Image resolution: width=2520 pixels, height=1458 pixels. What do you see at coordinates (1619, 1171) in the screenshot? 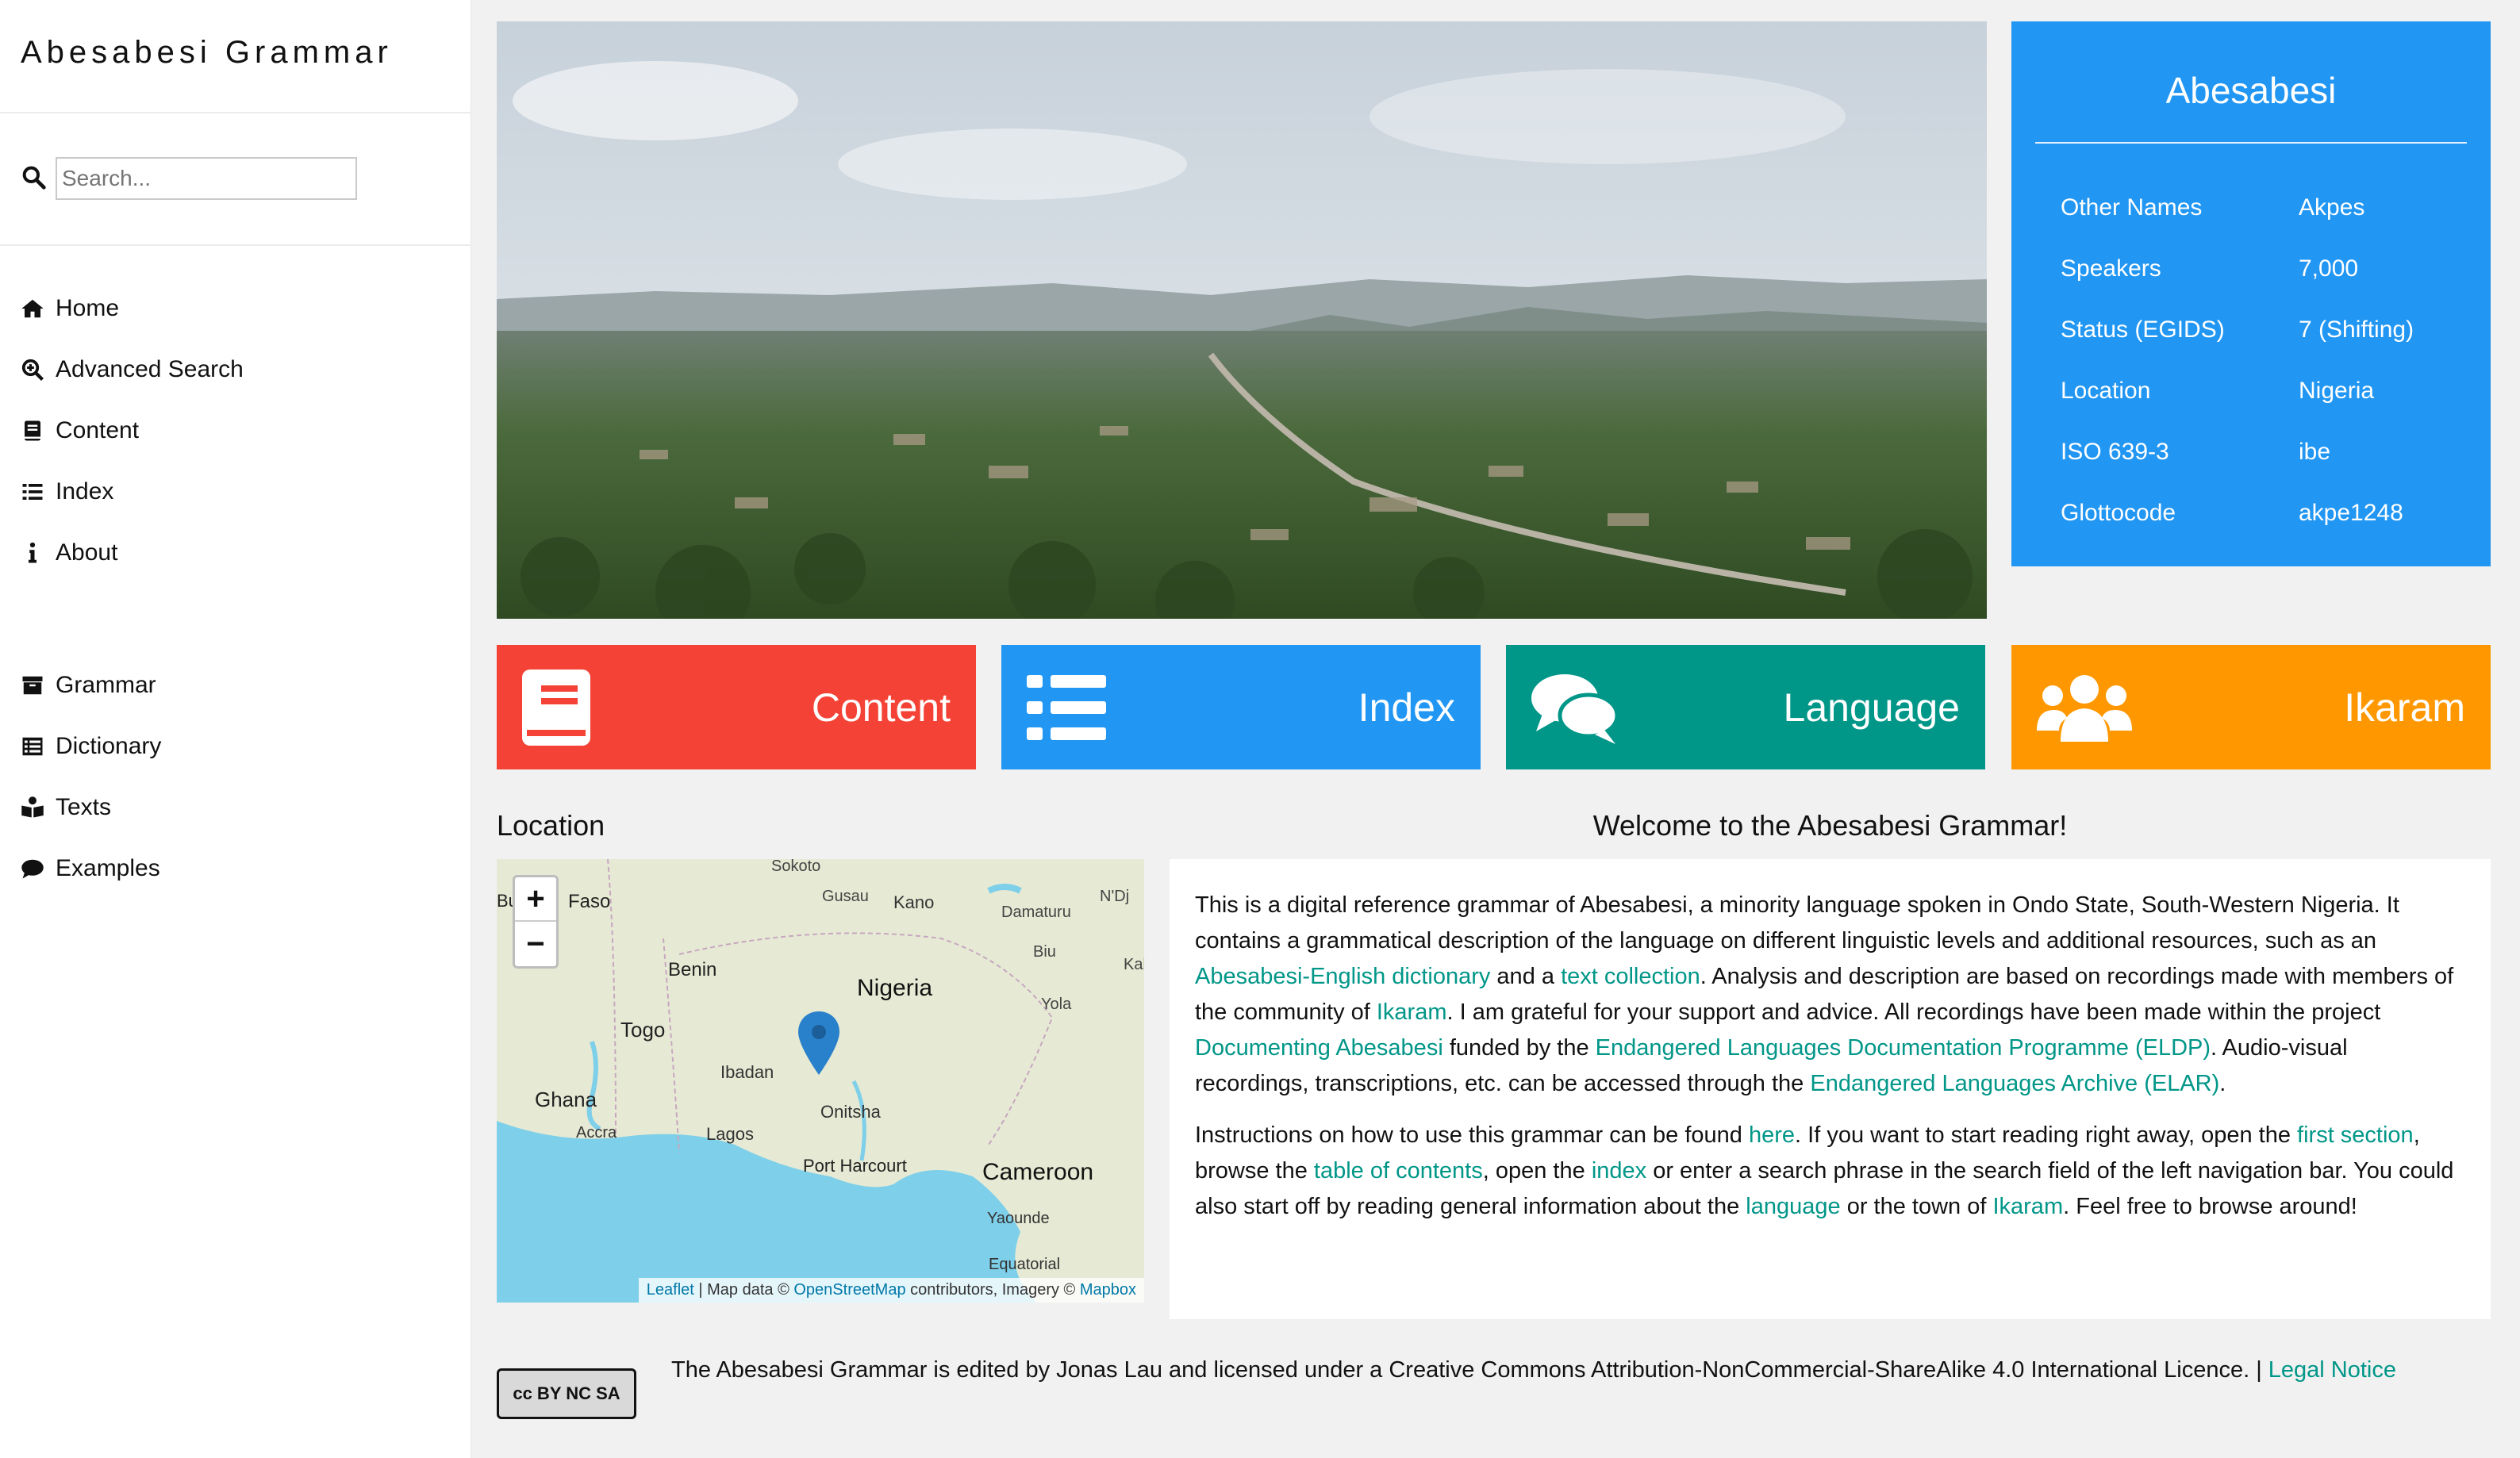
I see `welcome-link: index` at bounding box center [1619, 1171].